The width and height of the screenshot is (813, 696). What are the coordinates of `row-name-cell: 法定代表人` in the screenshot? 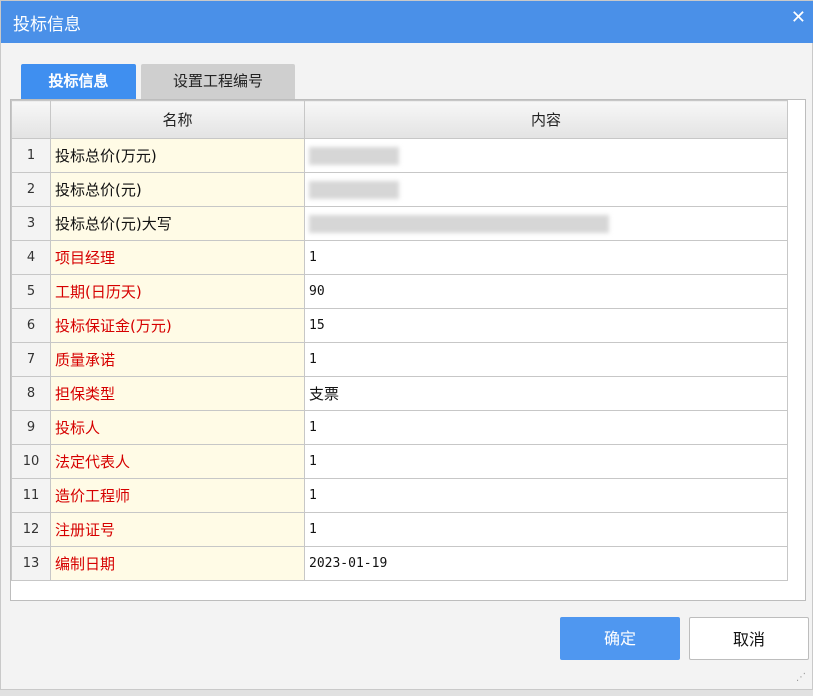 It's located at (177, 461).